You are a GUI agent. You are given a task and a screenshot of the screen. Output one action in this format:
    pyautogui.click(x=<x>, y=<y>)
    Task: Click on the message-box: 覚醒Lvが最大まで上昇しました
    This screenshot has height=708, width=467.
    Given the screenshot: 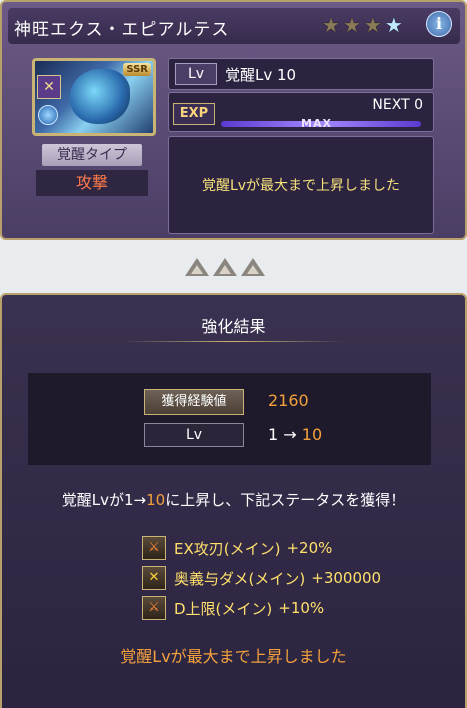 What is the action you would take?
    pyautogui.click(x=301, y=185)
    